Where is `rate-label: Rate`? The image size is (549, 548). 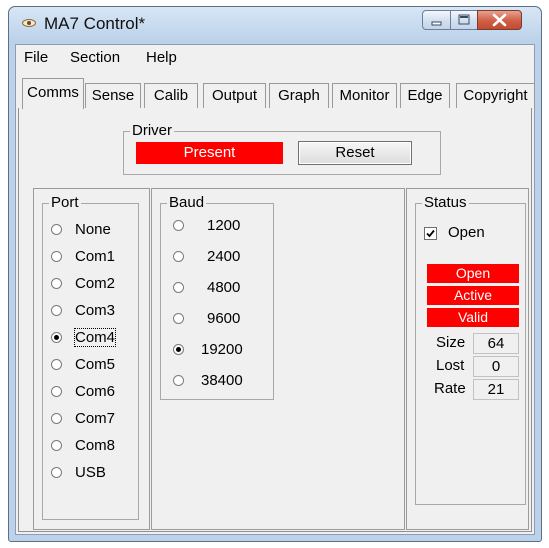
rate-label: Rate is located at coordinates (450, 388).